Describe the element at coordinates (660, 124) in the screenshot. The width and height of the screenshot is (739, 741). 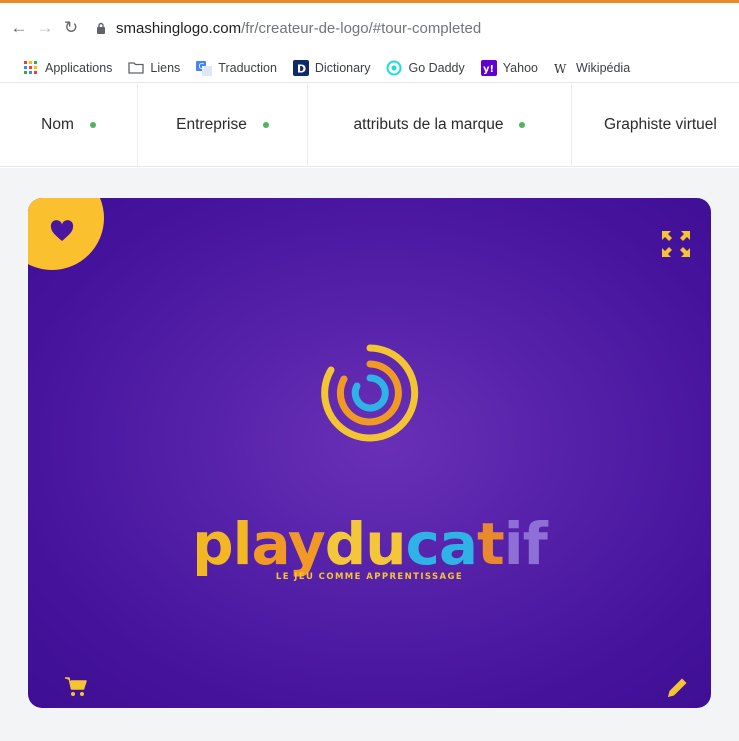
I see `step-label: Graphiste virtuel` at that location.